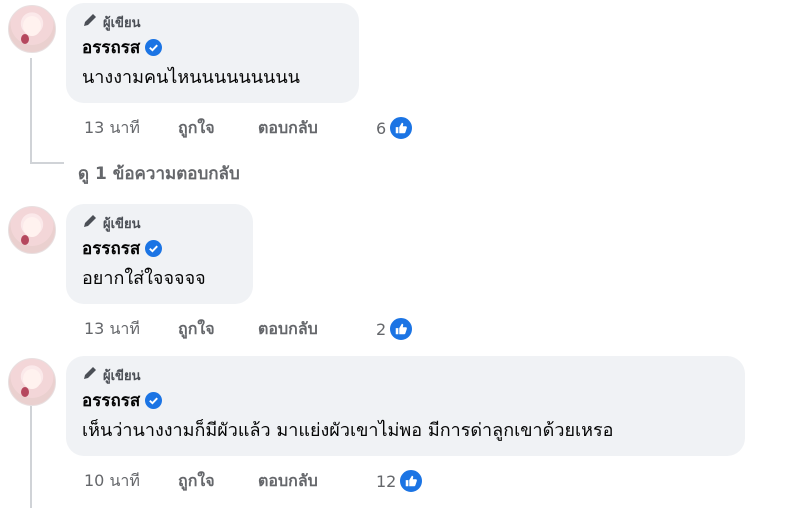 This screenshot has height=508, width=800. Describe the element at coordinates (191, 77) in the screenshot. I see `comment-text: นางงามคนไหนนนนนนนนน` at that location.